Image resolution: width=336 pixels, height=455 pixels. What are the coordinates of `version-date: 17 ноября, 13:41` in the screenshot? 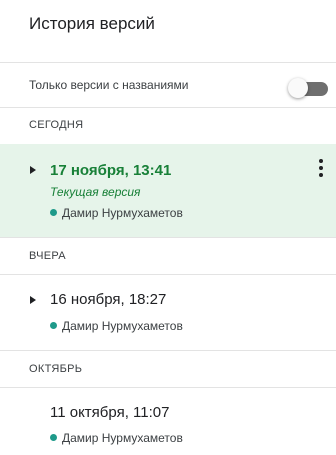 It's located at (111, 170).